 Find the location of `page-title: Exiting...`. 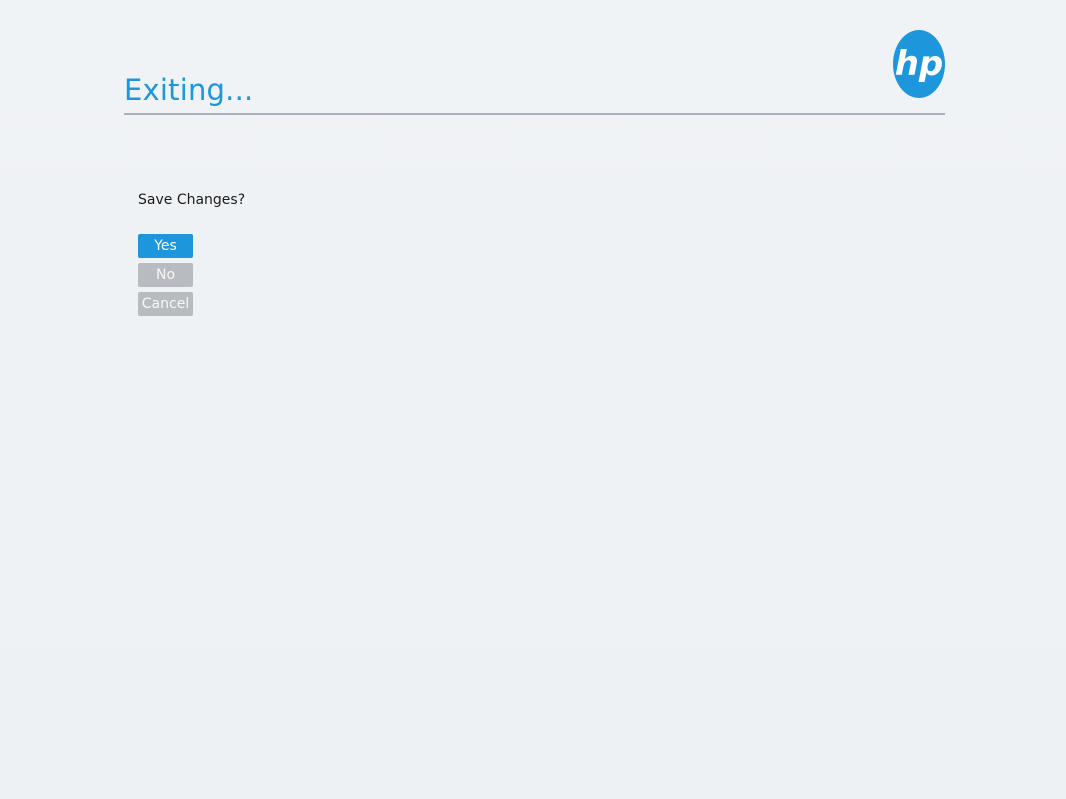

page-title: Exiting... is located at coordinates (189, 90).